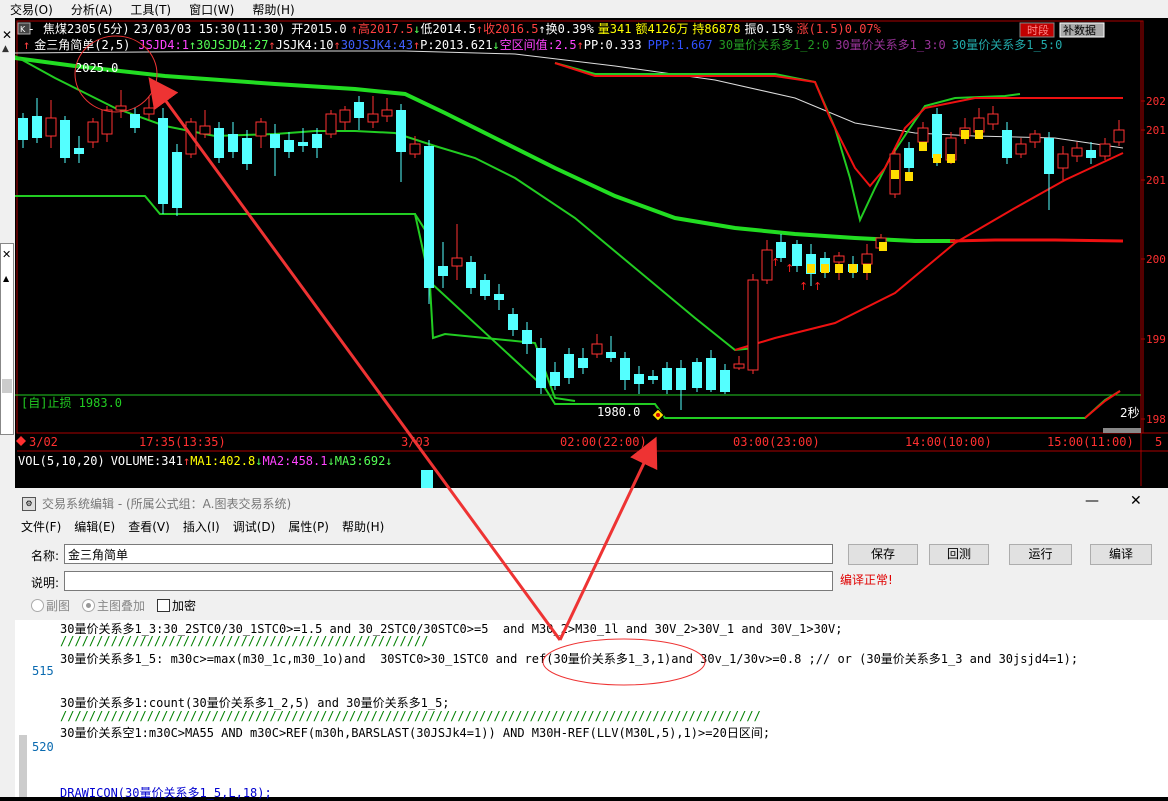 The height and width of the screenshot is (801, 1168). Describe the element at coordinates (448, 581) in the screenshot. I see `desc-field` at that location.